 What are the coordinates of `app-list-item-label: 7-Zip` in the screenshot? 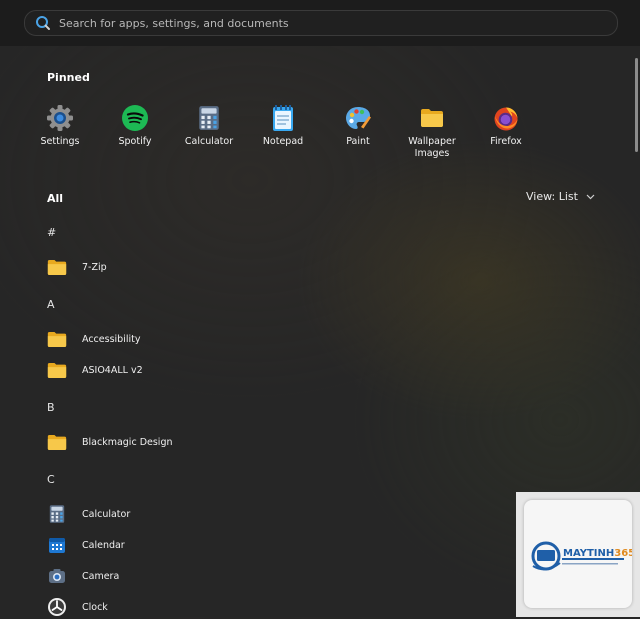 It's located at (94, 267).